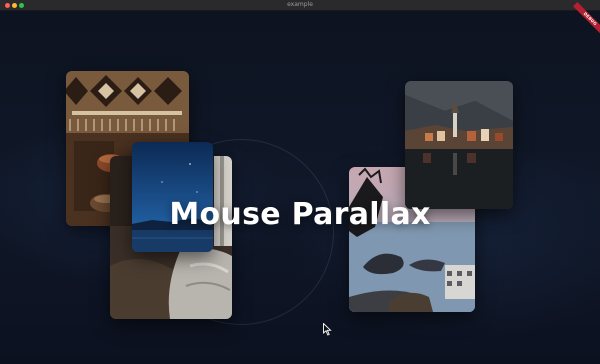  I want to click on title-bar: example, so click(300, 5).